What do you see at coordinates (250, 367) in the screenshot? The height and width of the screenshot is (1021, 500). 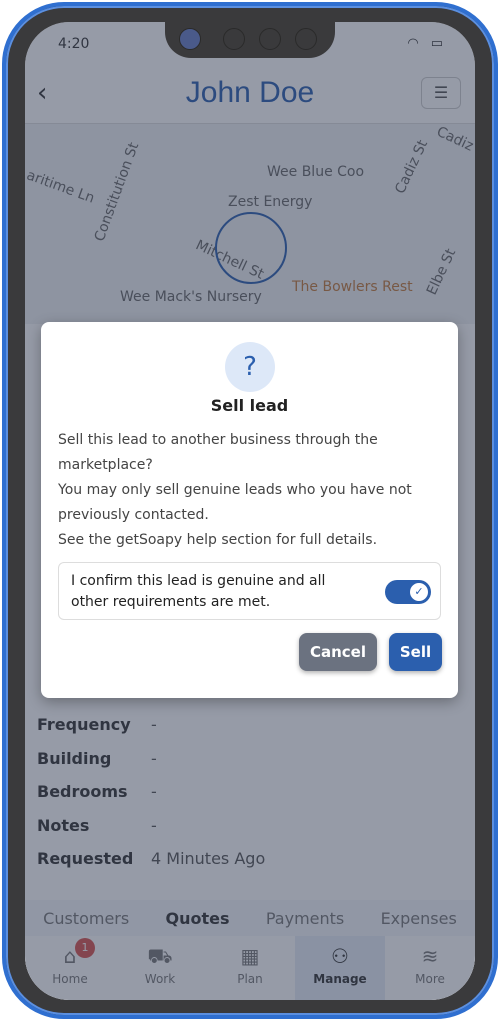 I see `question-icon: ?` at bounding box center [250, 367].